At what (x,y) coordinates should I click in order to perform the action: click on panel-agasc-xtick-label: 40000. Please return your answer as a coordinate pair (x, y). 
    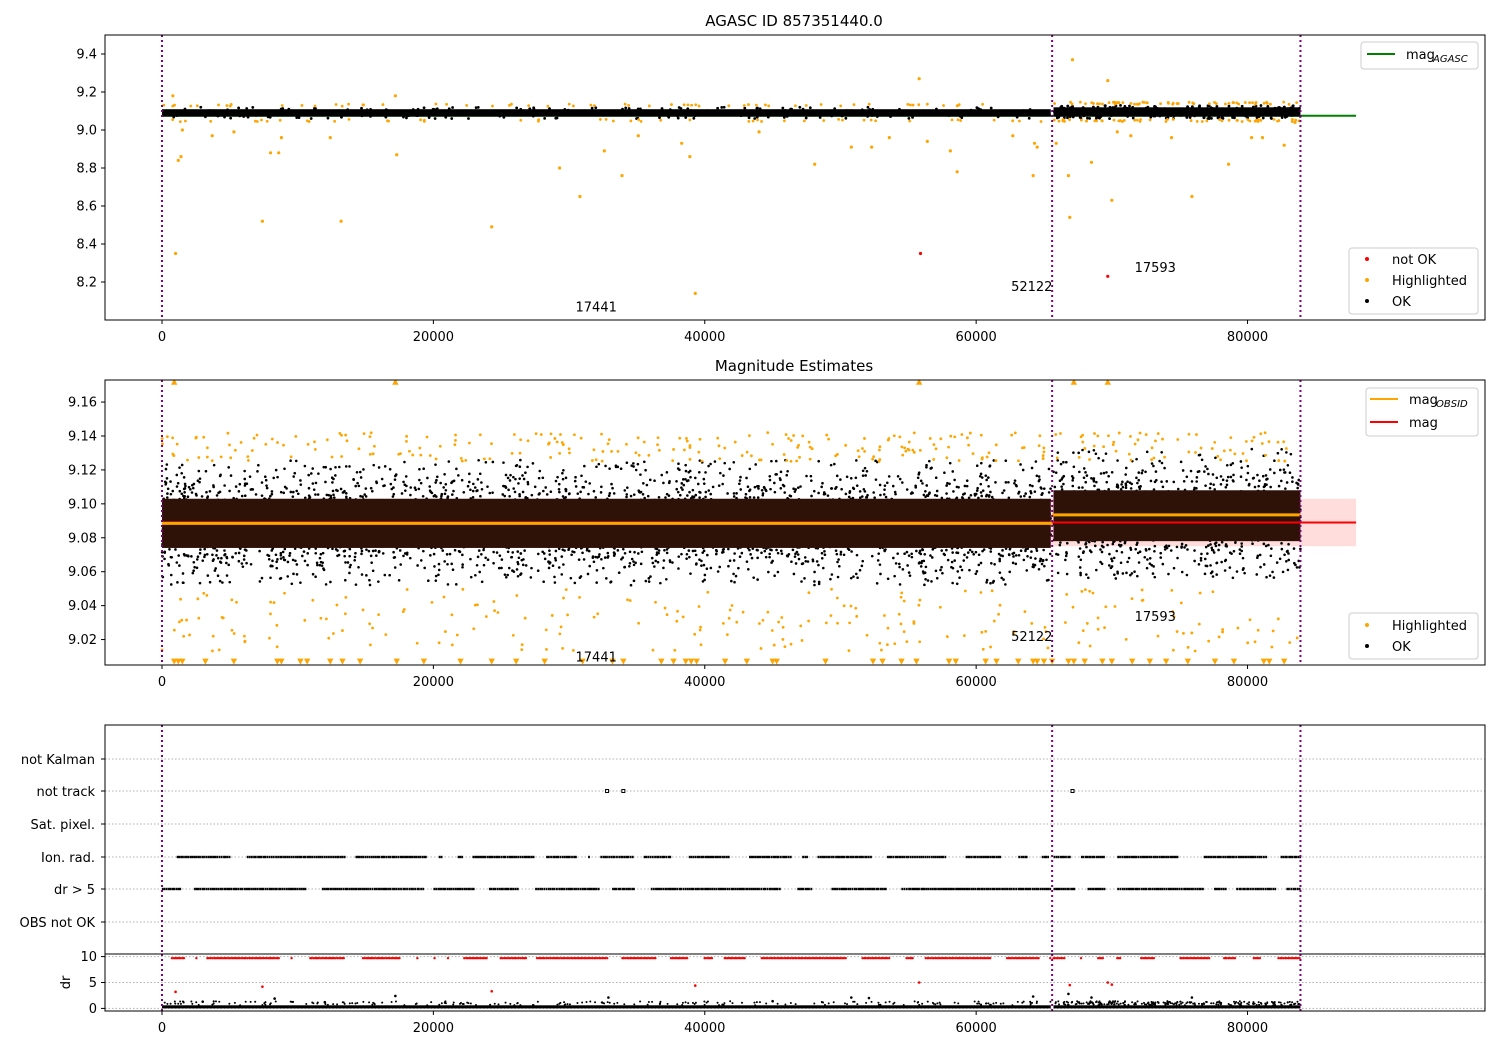
    Looking at the image, I should click on (704, 337).